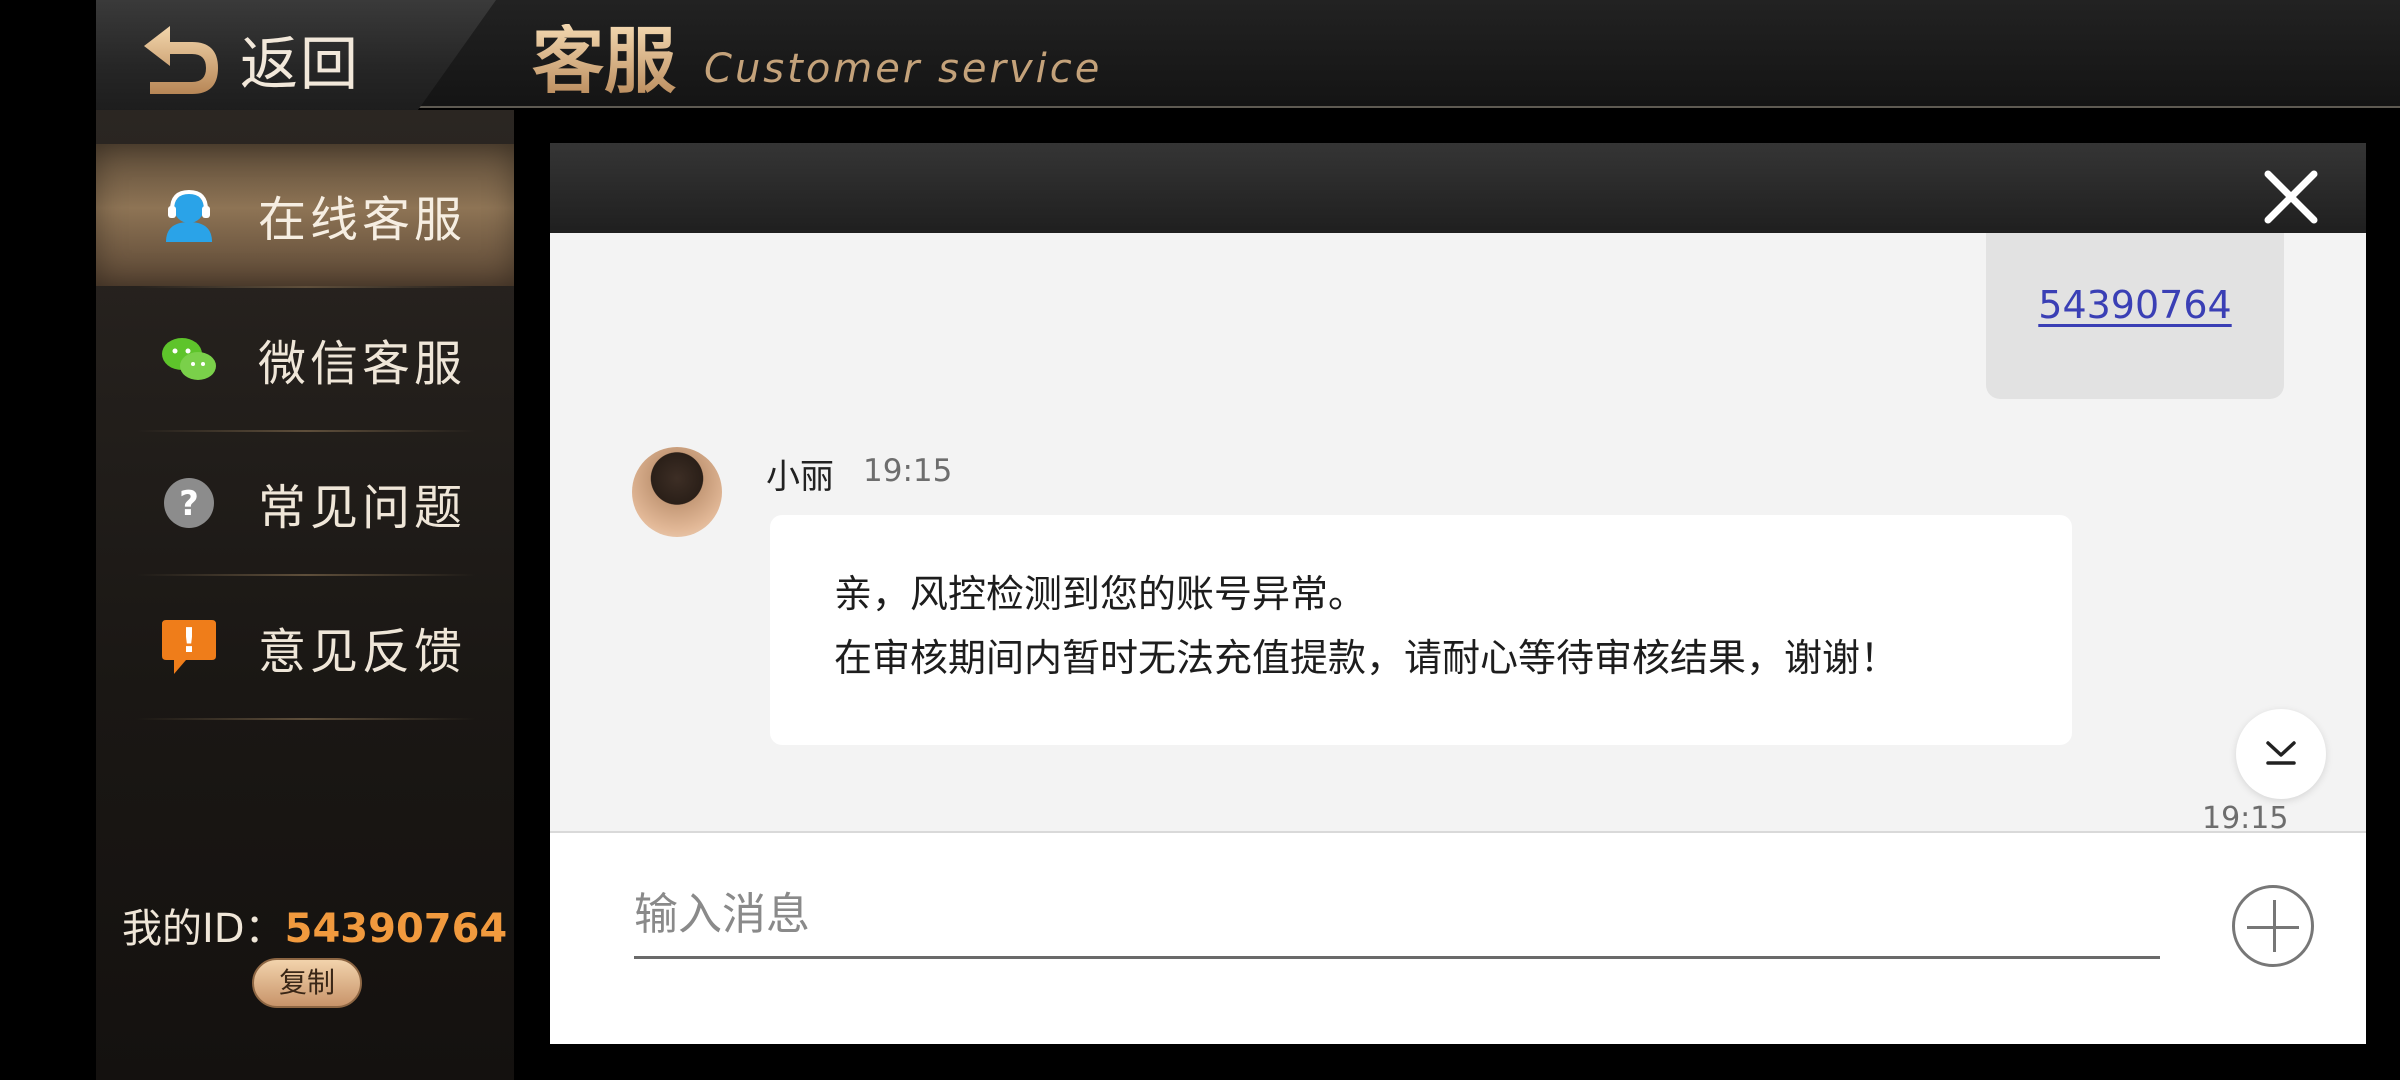 The image size is (2400, 1080). I want to click on sent-message-link: 54390764, so click(2135, 305).